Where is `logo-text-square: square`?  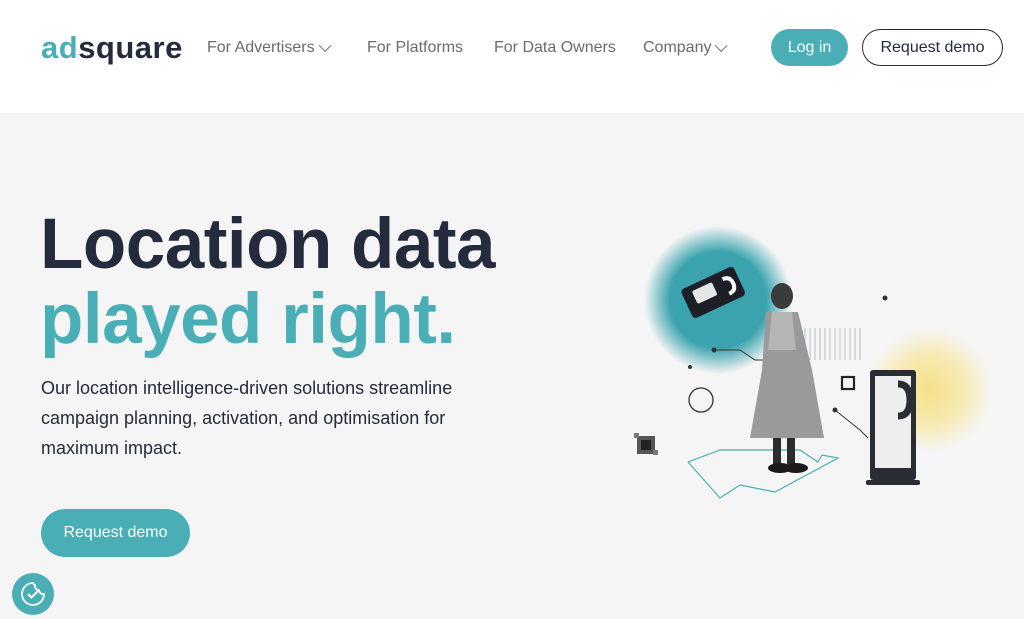 logo-text-square: square is located at coordinates (130, 47).